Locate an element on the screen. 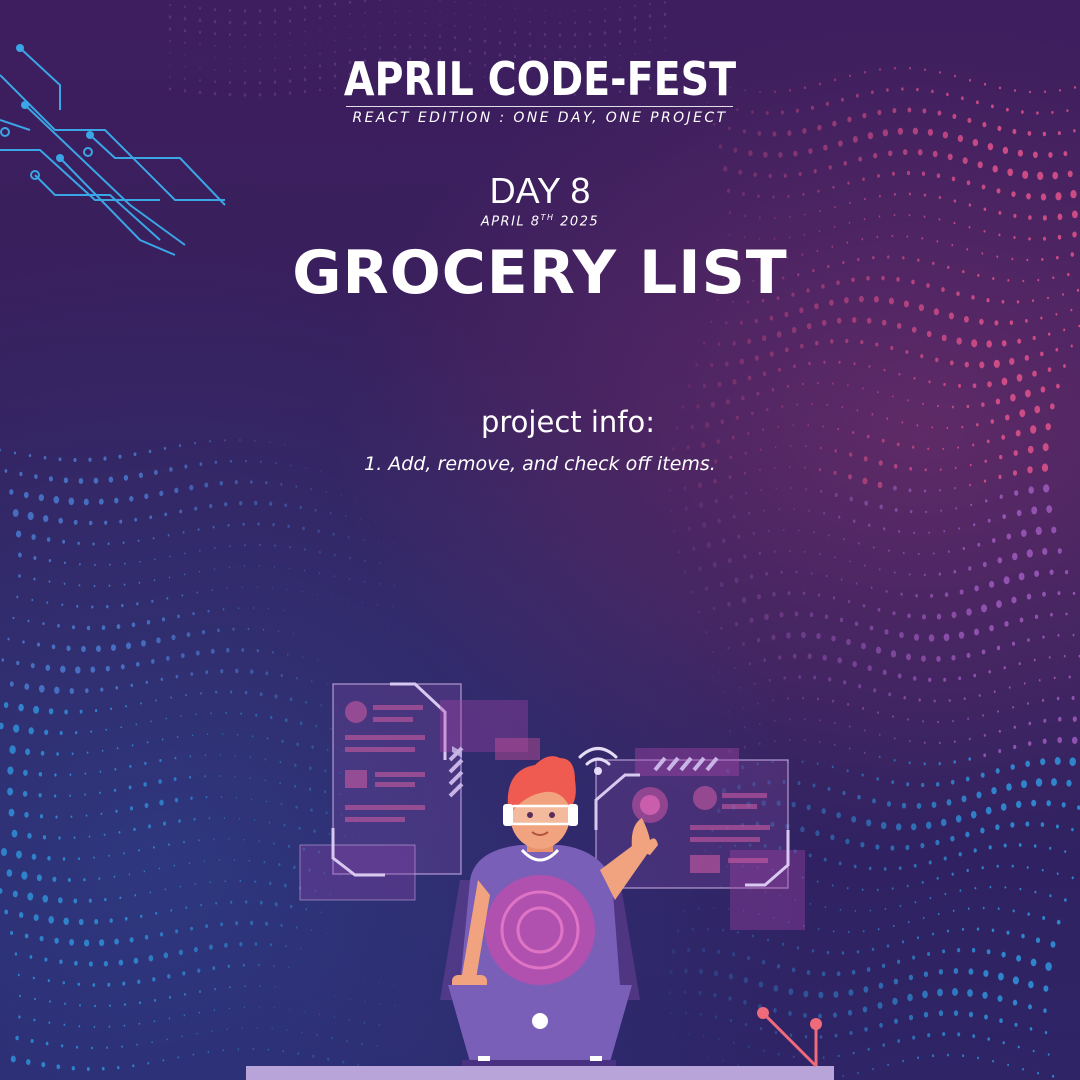 The height and width of the screenshot is (1080, 1080). date-label: APRIL 8TH 2025 is located at coordinates (540, 221).